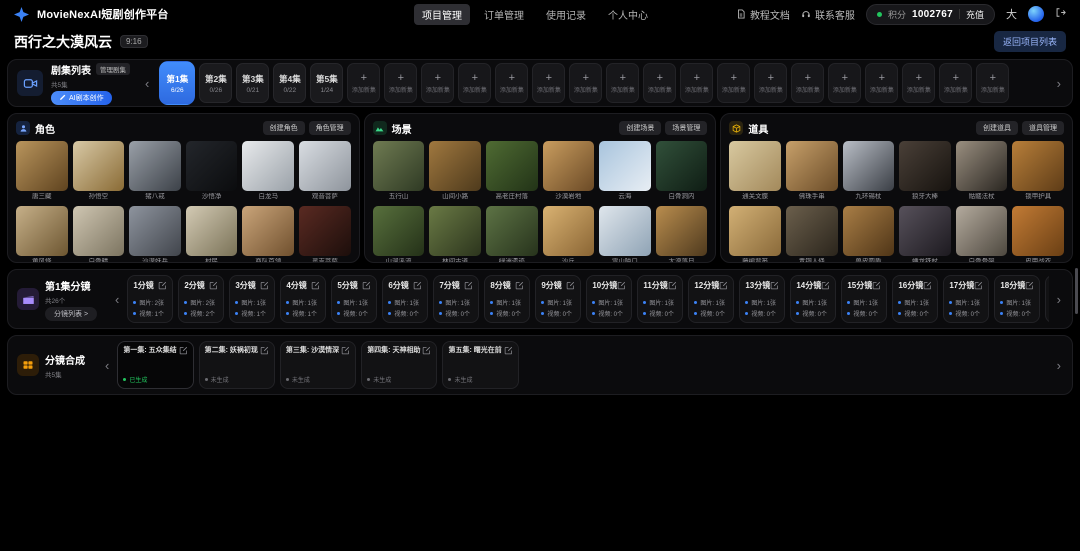  I want to click on shot-card-7: 7分镜 图片: 1张 视频: 0个, so click(456, 299).